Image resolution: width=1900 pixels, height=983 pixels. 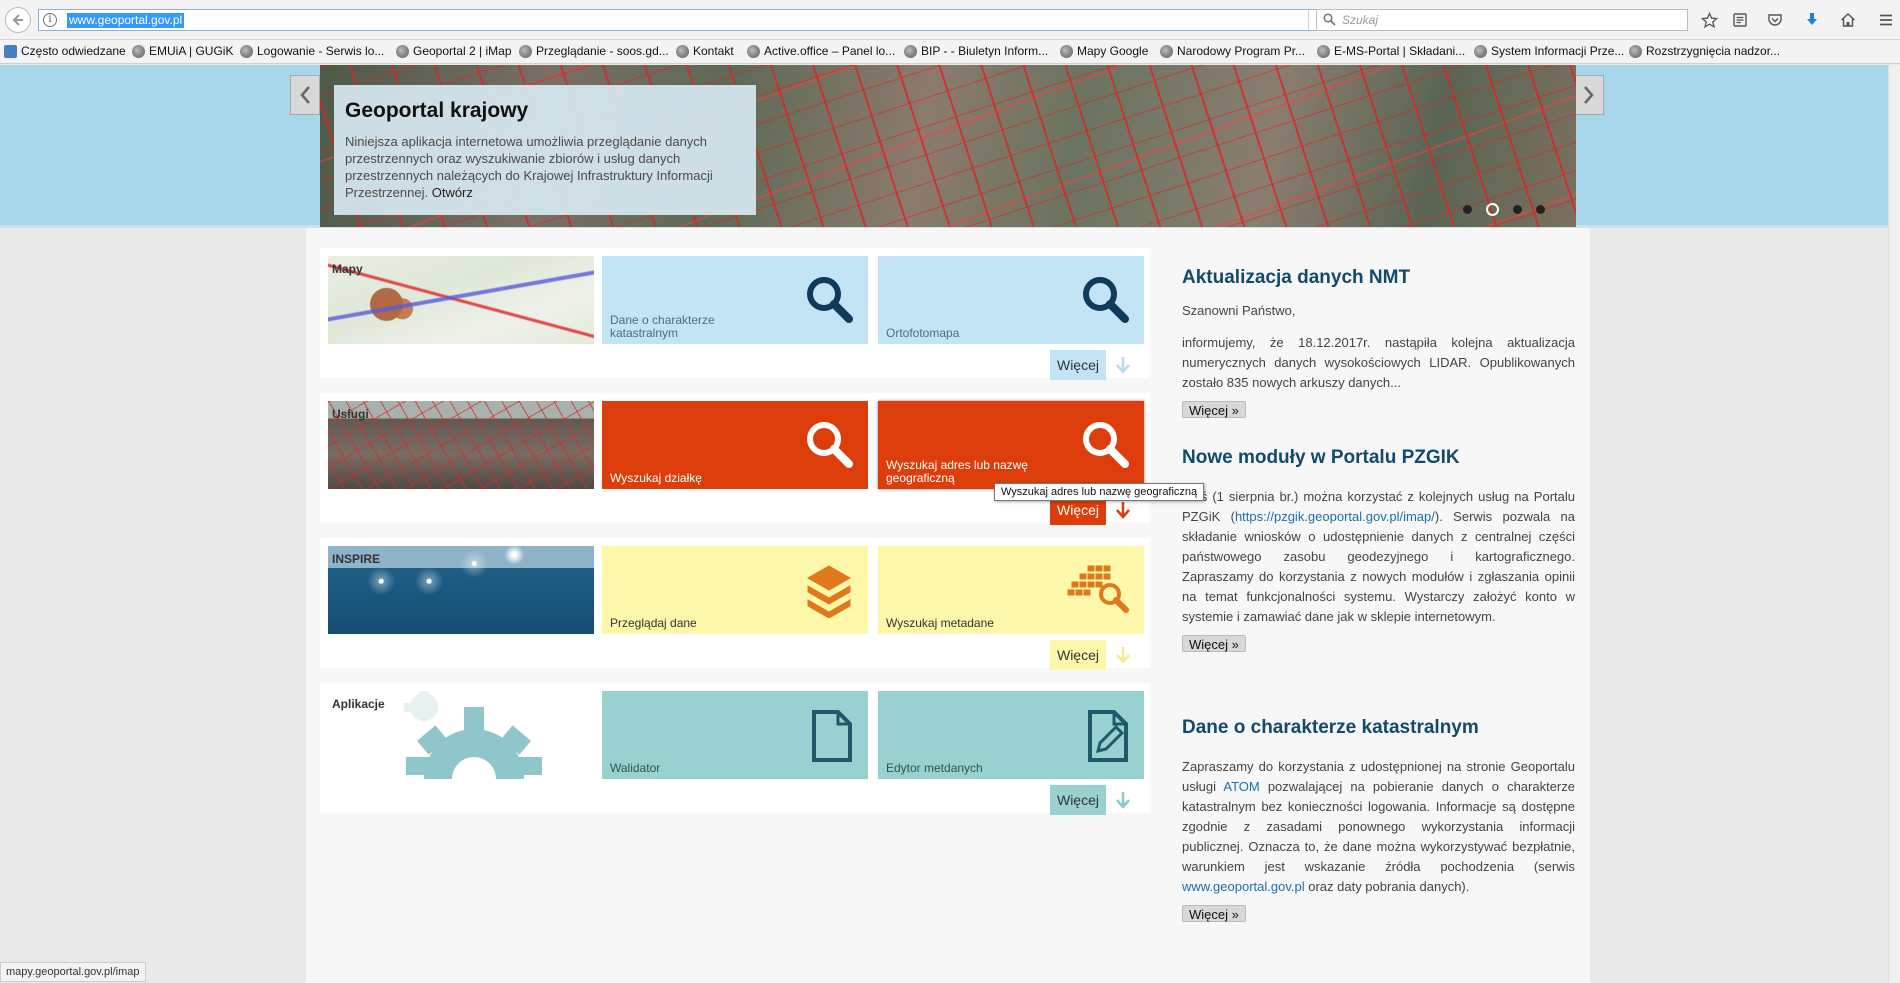 I want to click on menu-icon, so click(x=1886, y=20).